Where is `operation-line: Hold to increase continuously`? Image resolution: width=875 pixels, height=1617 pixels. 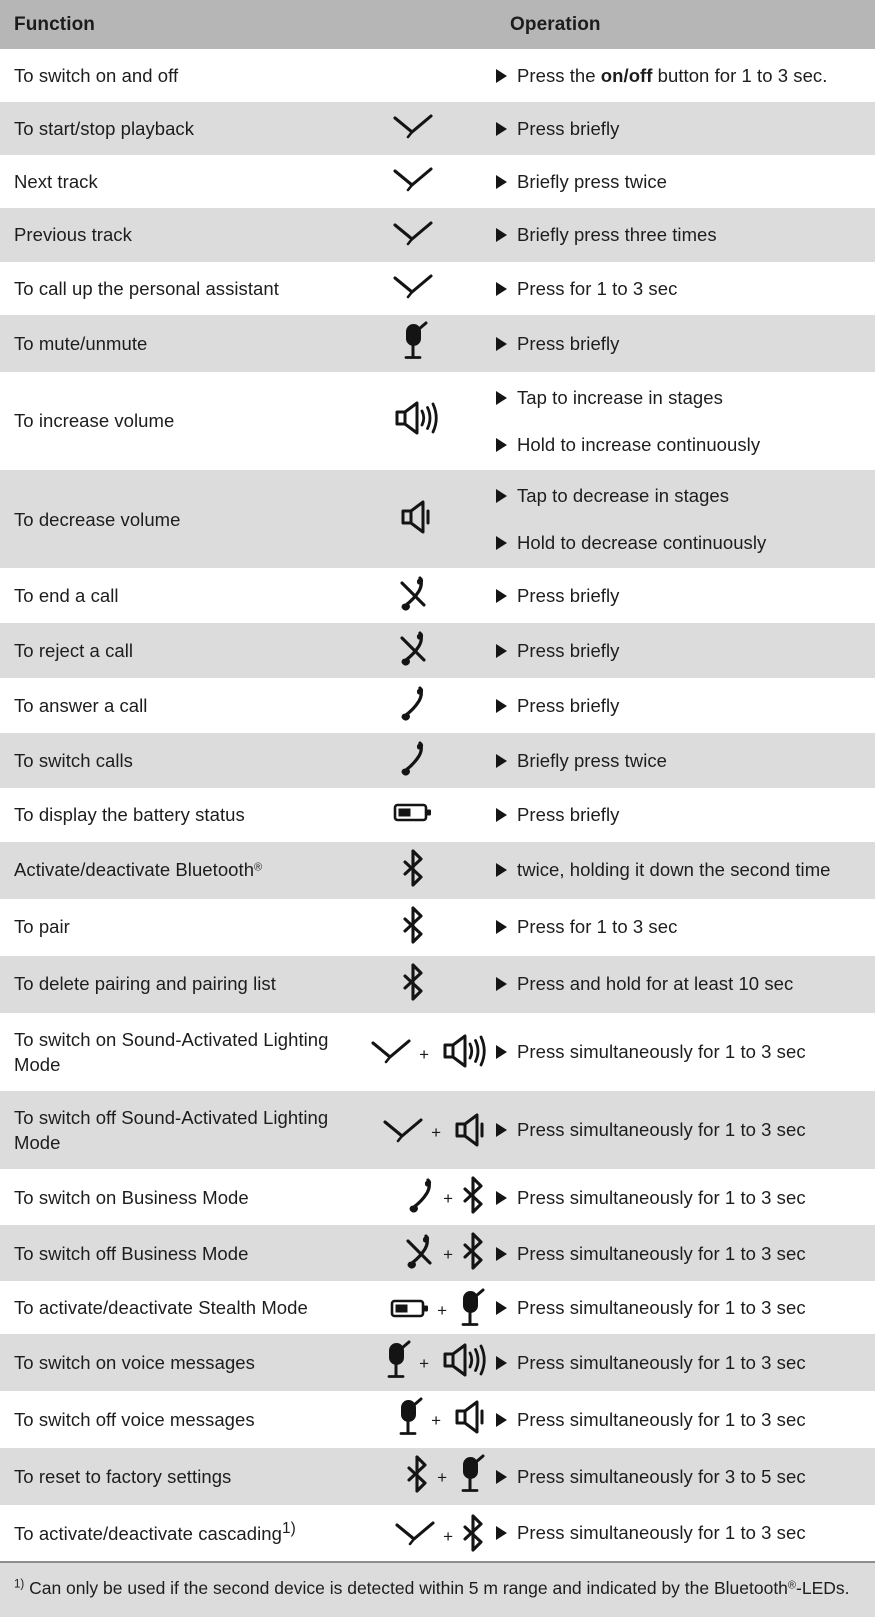 operation-line: Hold to increase continuously is located at coordinates (677, 444).